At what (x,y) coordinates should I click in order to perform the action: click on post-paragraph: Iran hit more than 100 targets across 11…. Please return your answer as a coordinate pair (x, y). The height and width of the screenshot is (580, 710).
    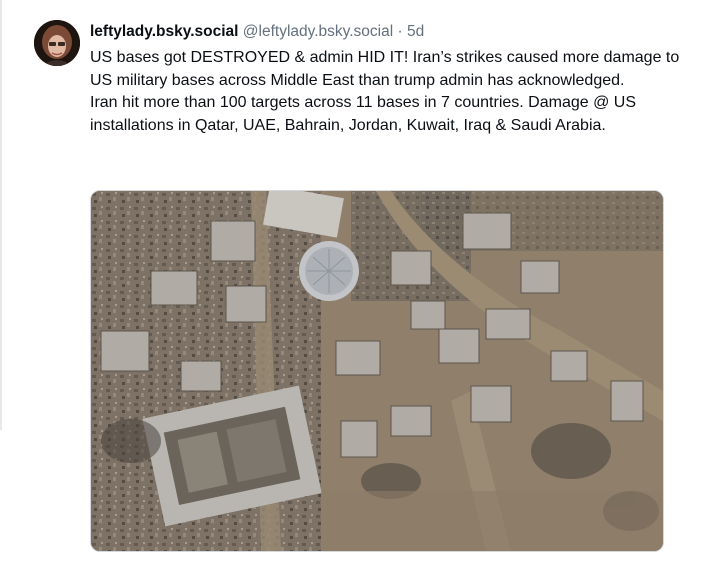
    Looking at the image, I should click on (363, 114).